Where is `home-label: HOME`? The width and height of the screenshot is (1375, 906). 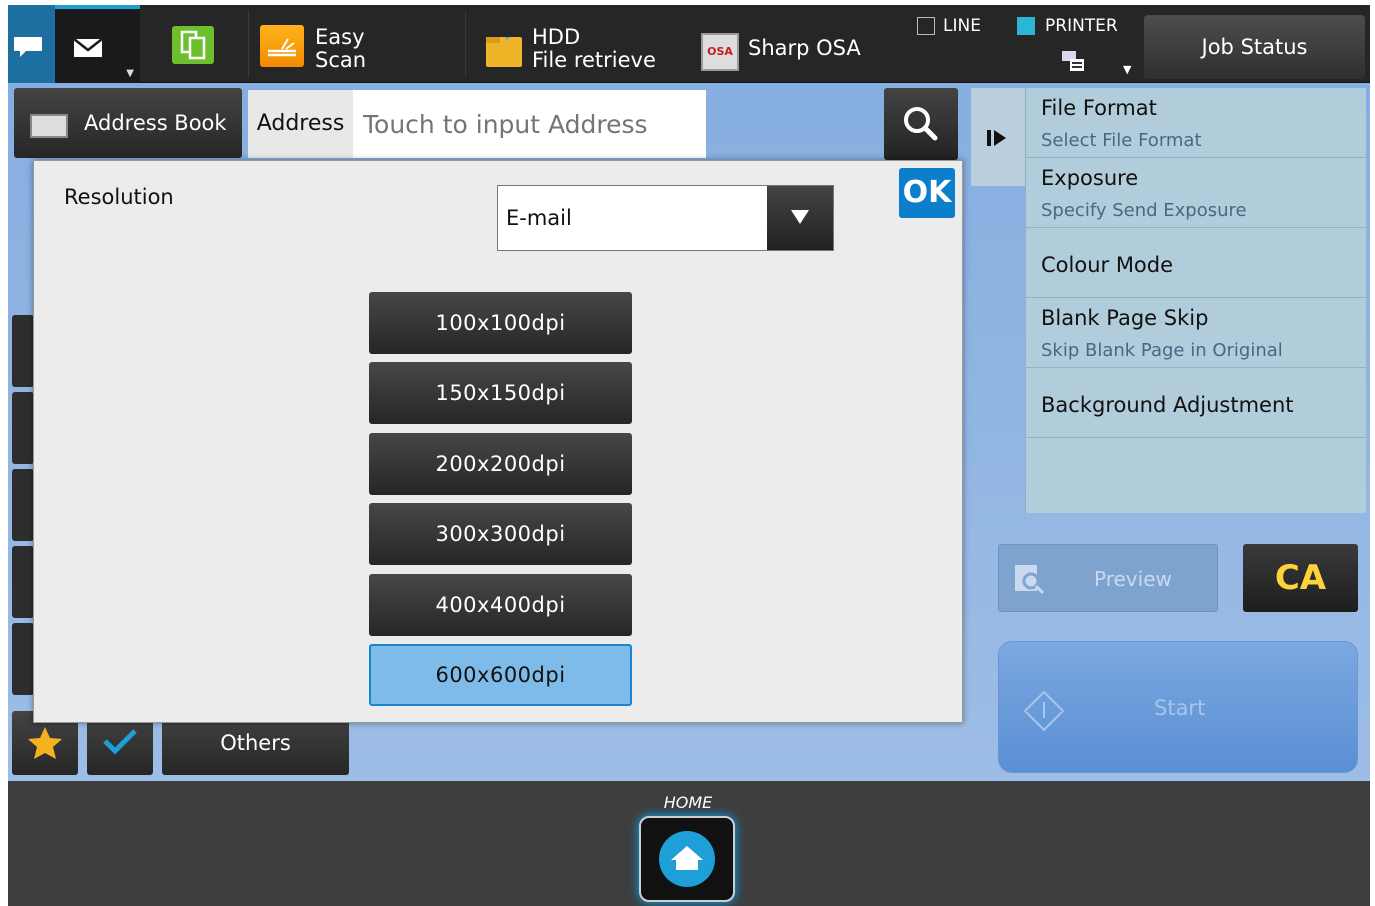
home-label: HOME is located at coordinates (688, 802).